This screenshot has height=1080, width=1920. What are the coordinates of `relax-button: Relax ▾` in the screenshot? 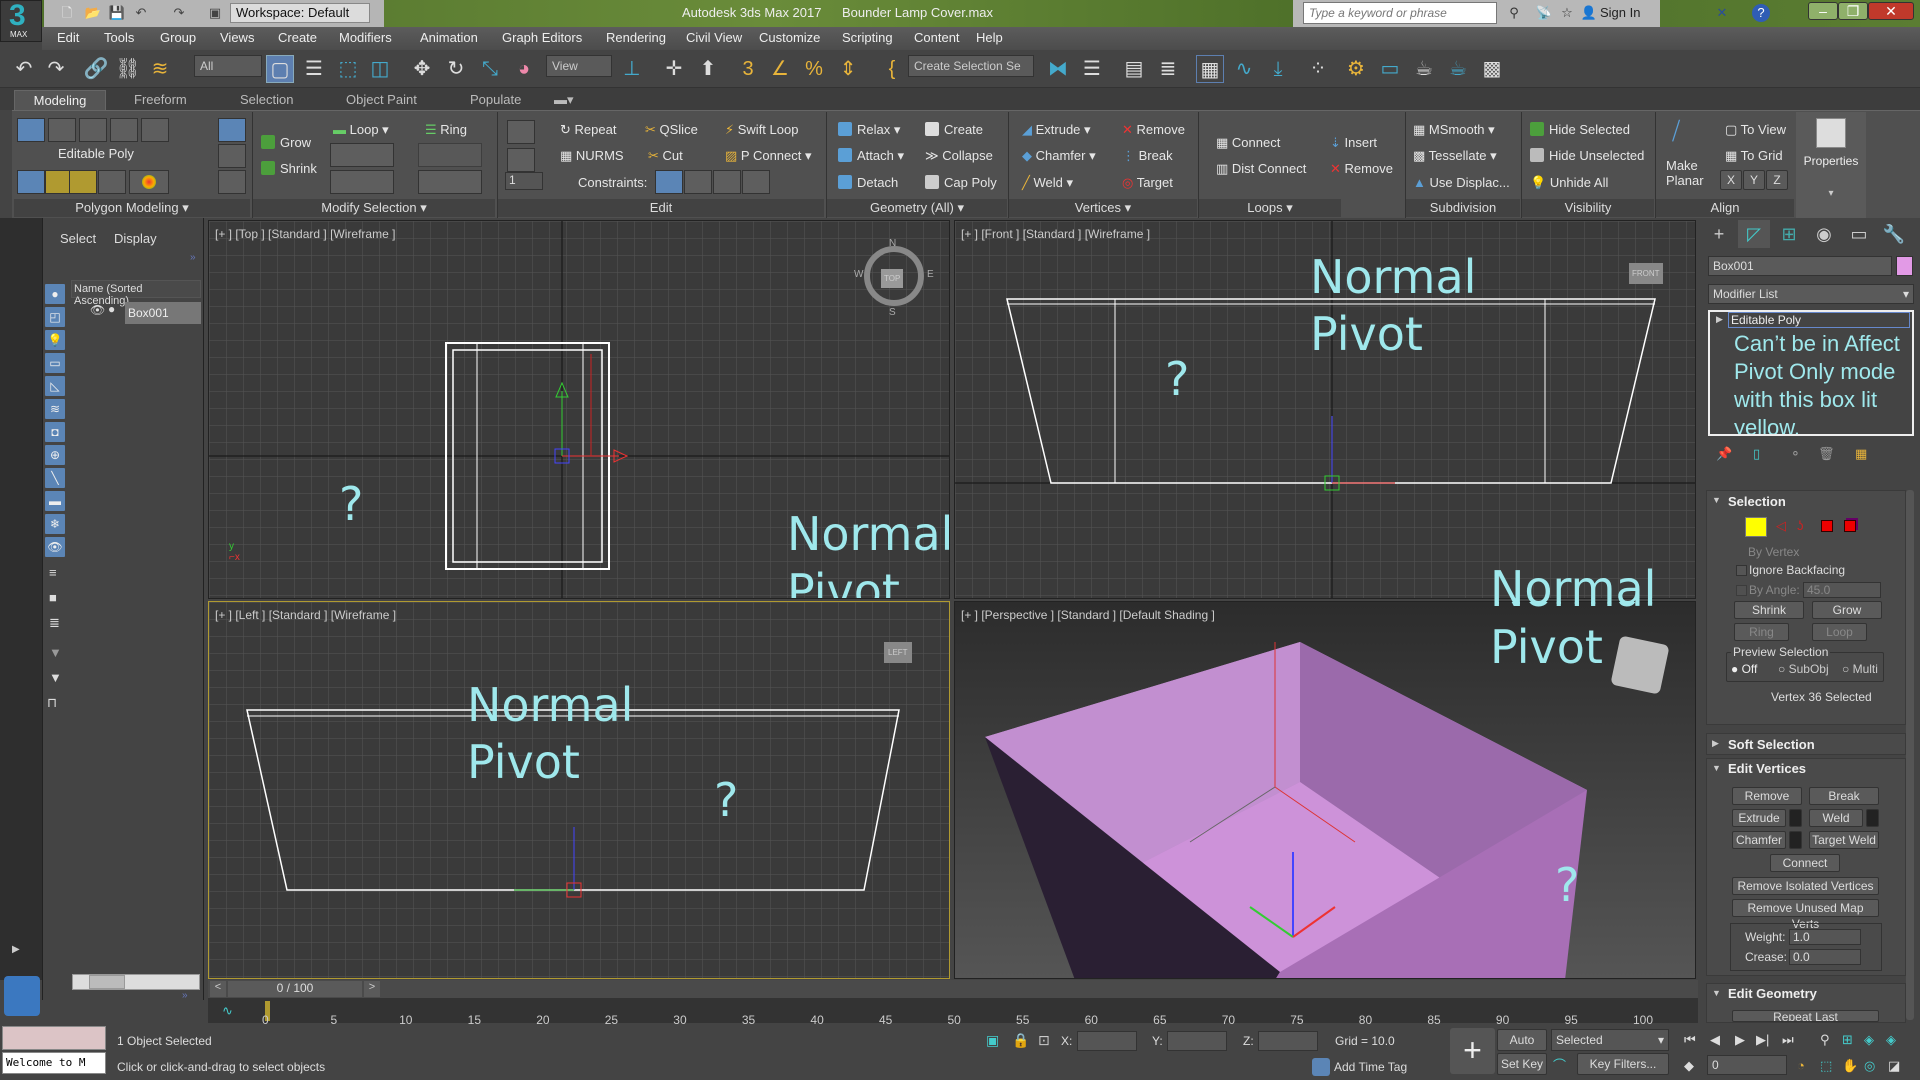 It's located at (869, 130).